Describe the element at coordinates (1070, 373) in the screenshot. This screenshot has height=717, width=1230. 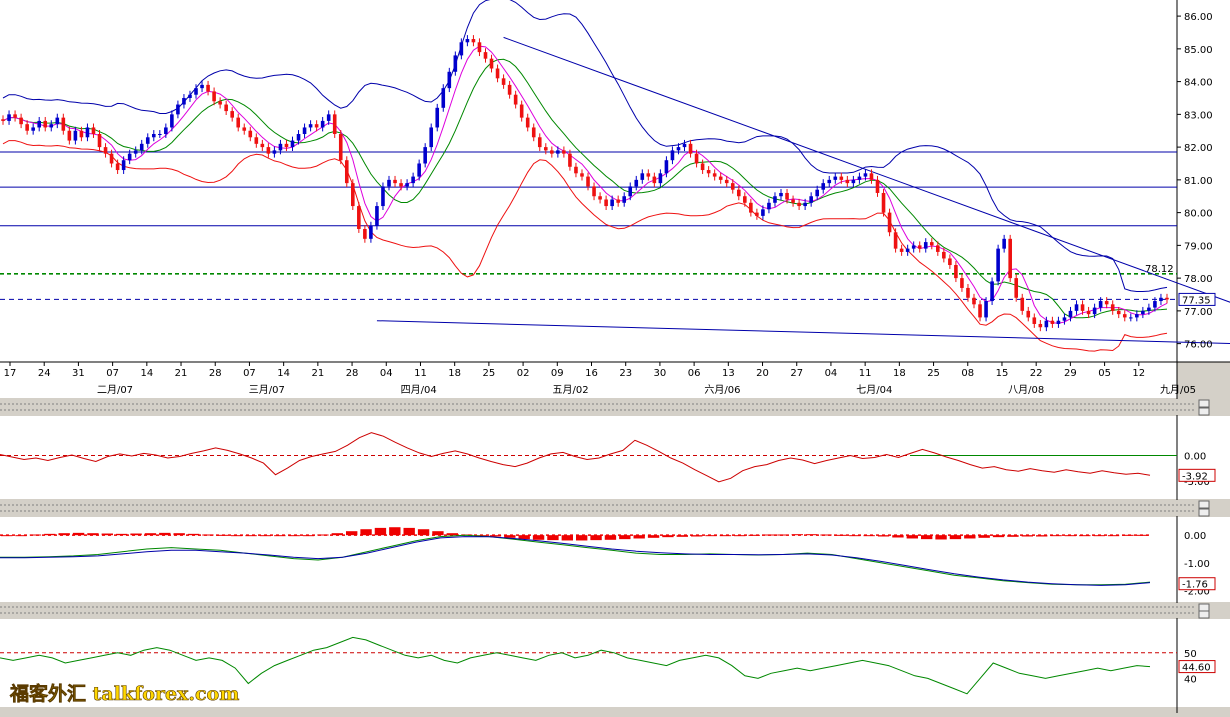
I see `date-tick-label: 29` at that location.